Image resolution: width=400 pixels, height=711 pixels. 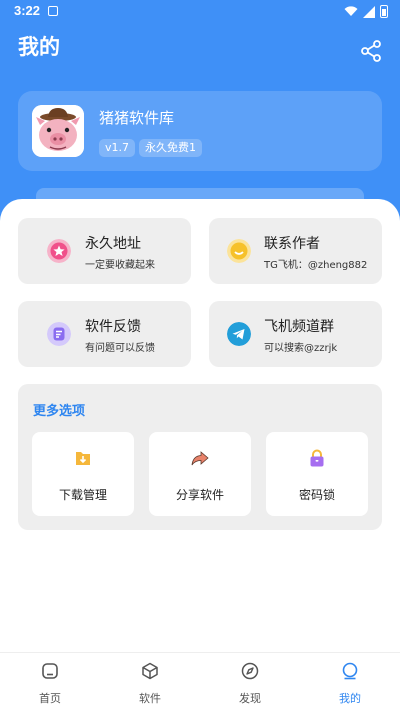 I want to click on pig-cowboy-avatar-icon, so click(x=58, y=131).